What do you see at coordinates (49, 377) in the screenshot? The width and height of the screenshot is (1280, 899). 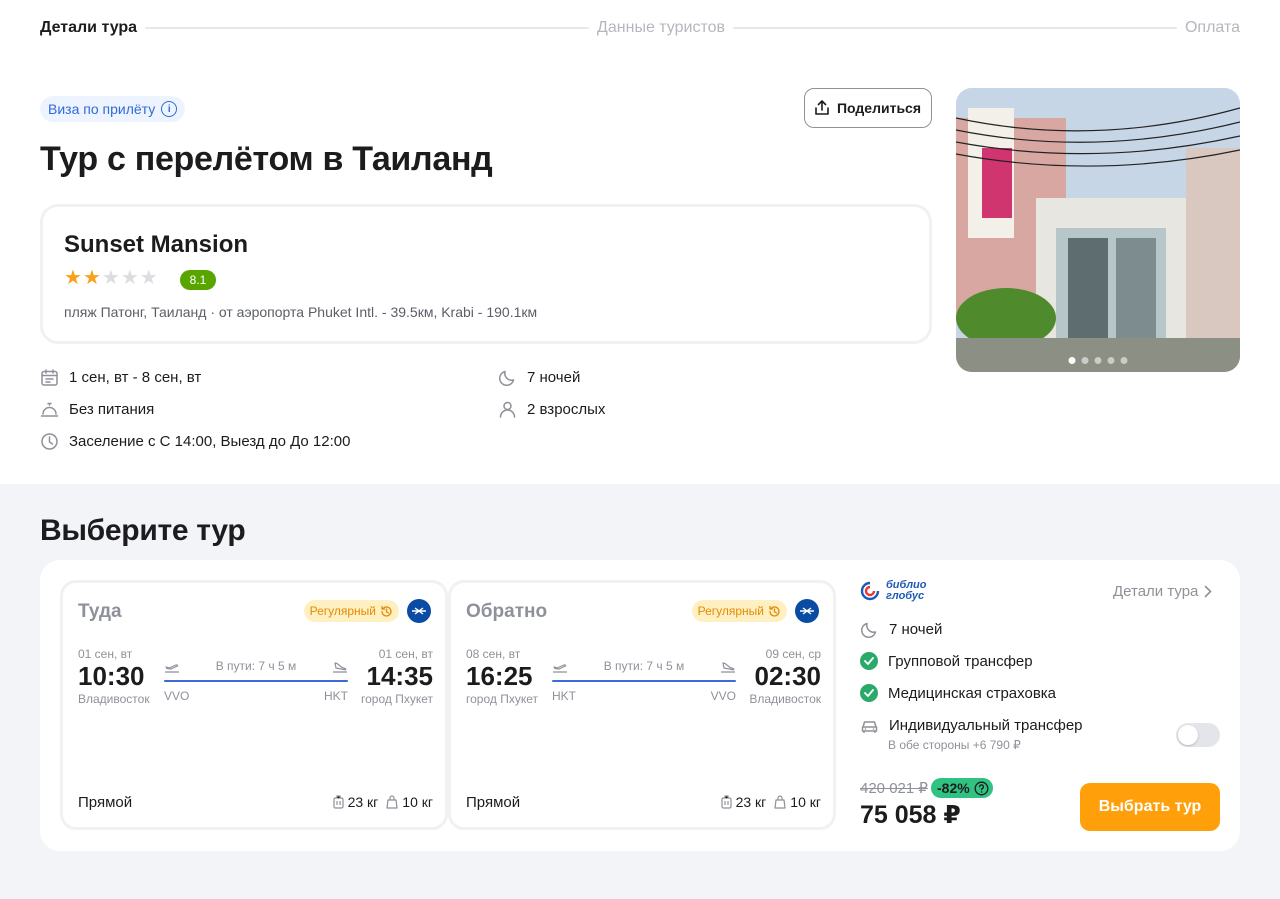 I see `calendar-icon` at bounding box center [49, 377].